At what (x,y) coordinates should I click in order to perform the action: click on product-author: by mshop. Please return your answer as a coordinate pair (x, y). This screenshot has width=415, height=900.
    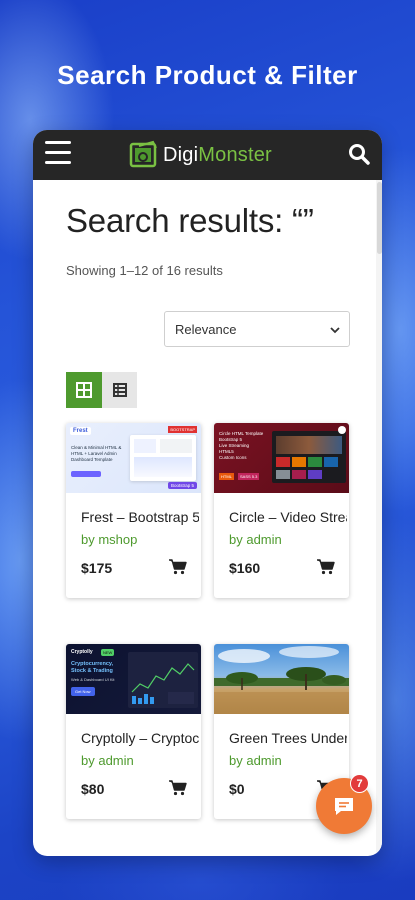
    Looking at the image, I should click on (109, 539).